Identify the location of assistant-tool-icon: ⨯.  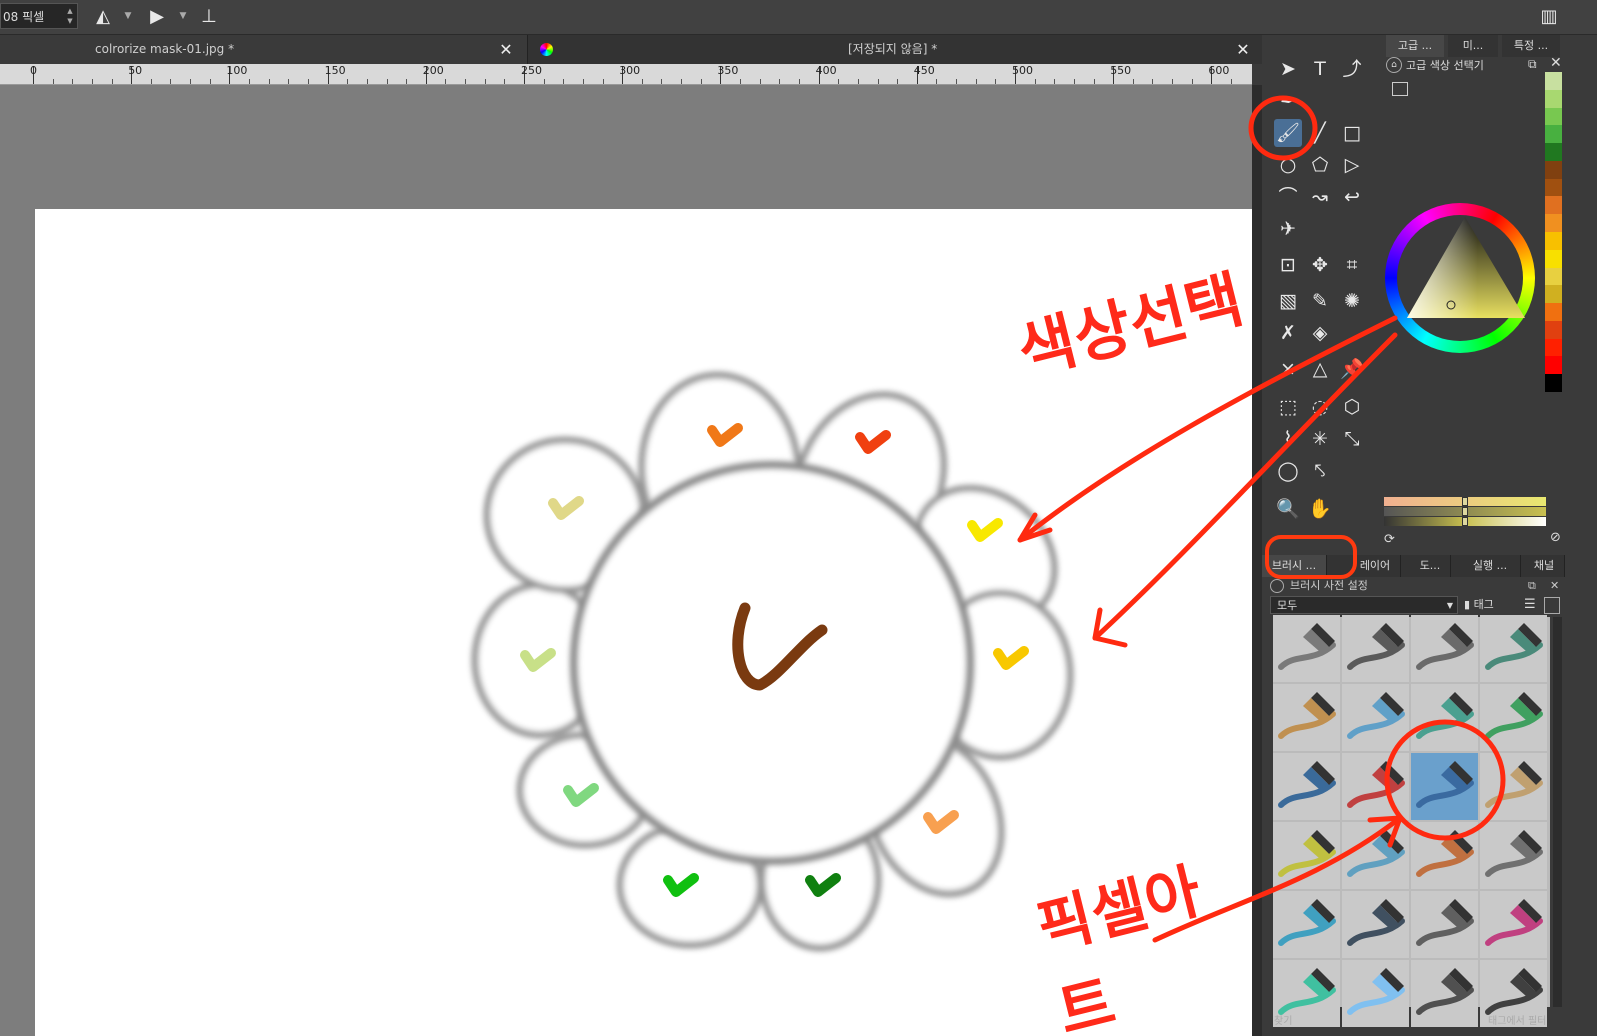
(1288, 369).